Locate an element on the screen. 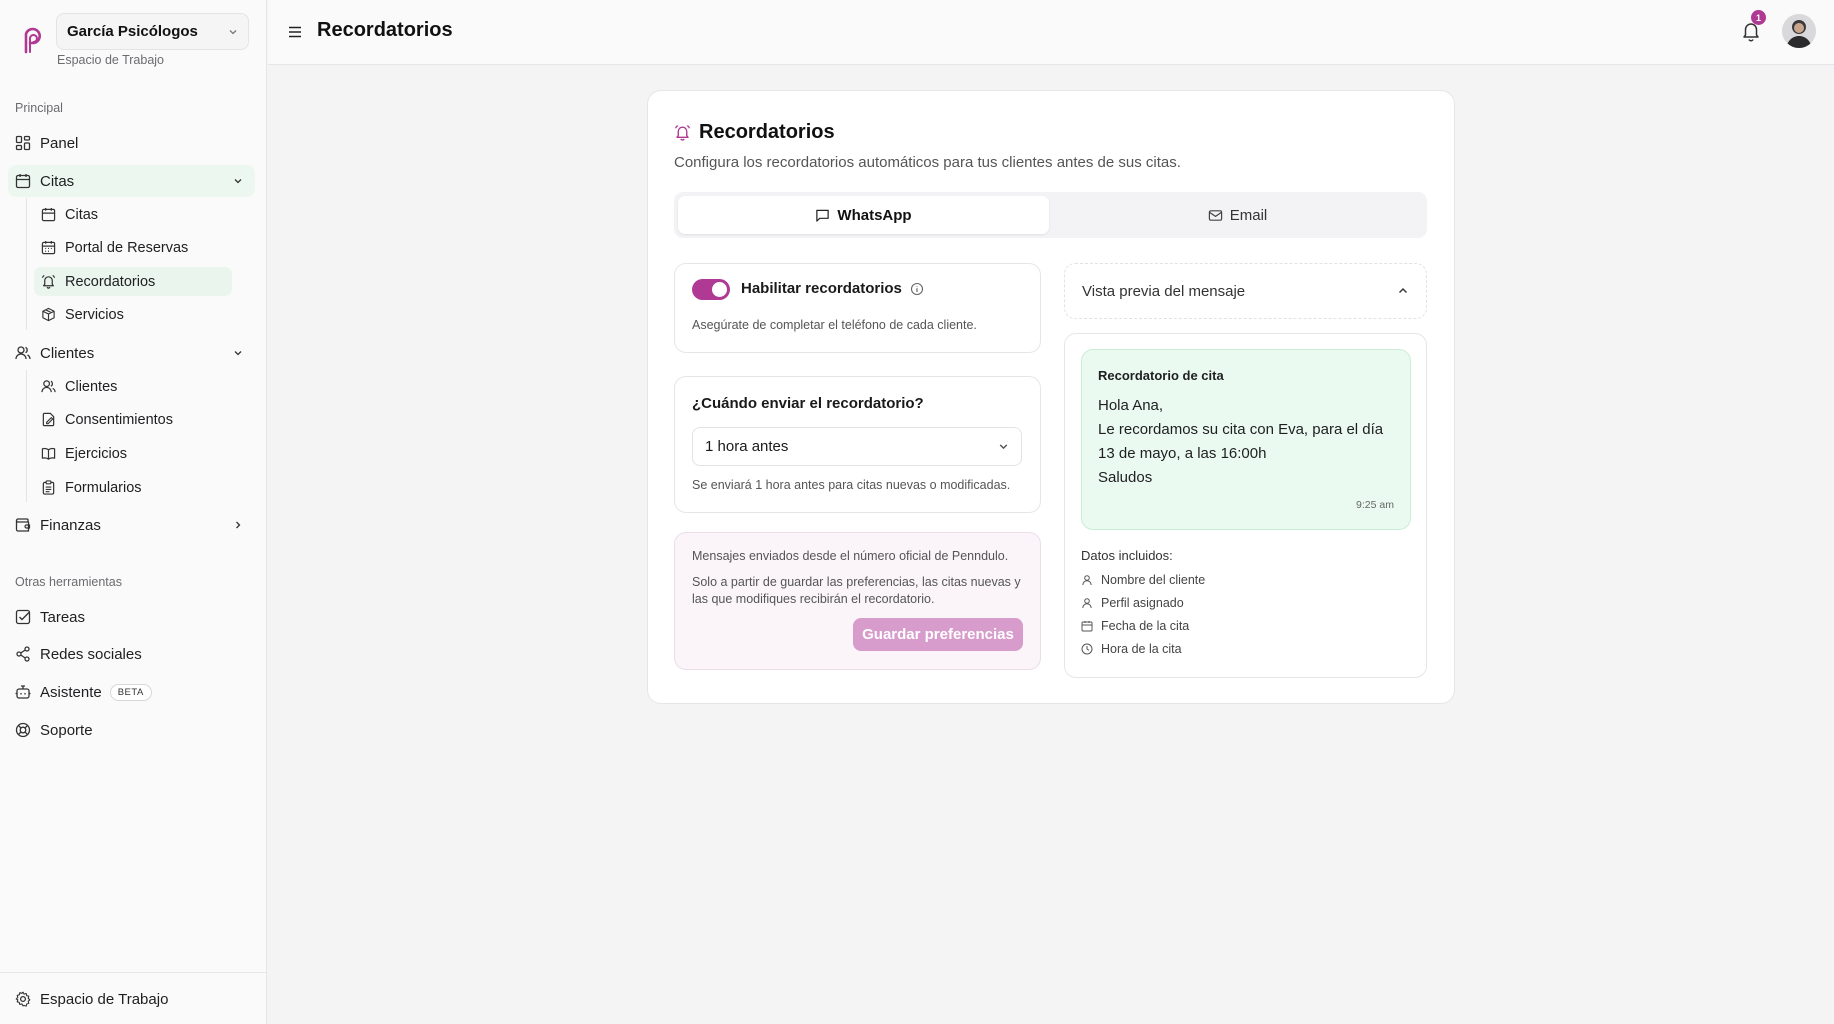 The image size is (1834, 1024). sidebar-item-asistente: Asistente BETA is located at coordinates (131, 692).